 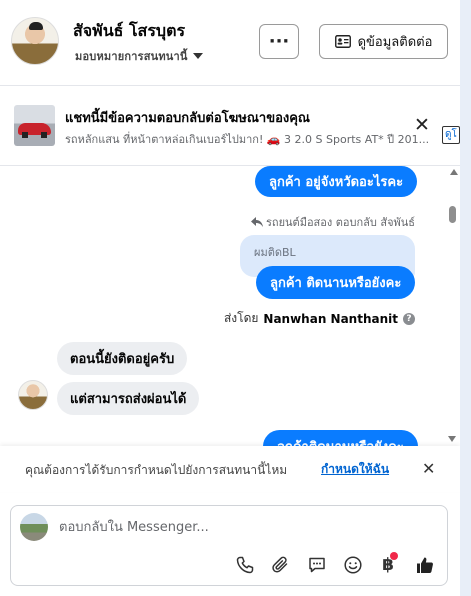 What do you see at coordinates (336, 181) in the screenshot?
I see `outgoing-message: ลูกค้า อยู่จังหวัดอะไรคะ` at bounding box center [336, 181].